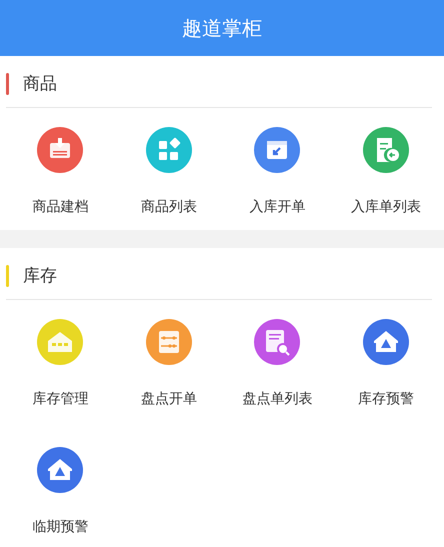 This screenshot has width=444, height=547. What do you see at coordinates (277, 342) in the screenshot?
I see `document-search-icon` at bounding box center [277, 342].